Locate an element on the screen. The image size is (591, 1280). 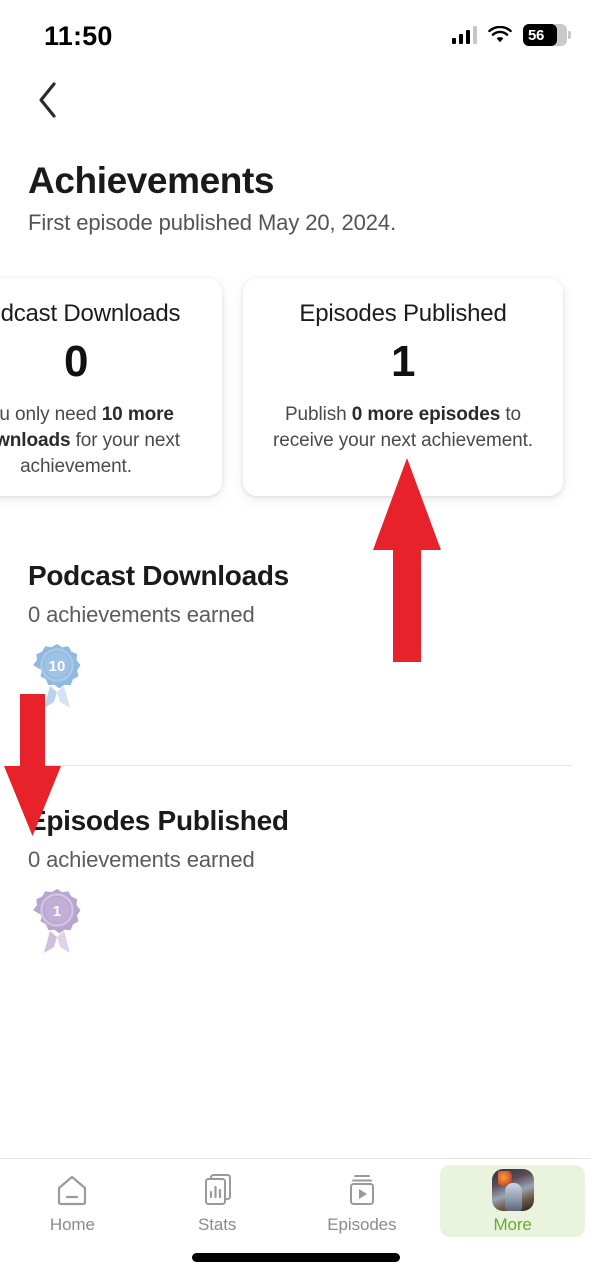
badge-label: 1 is located at coordinates (57, 911).